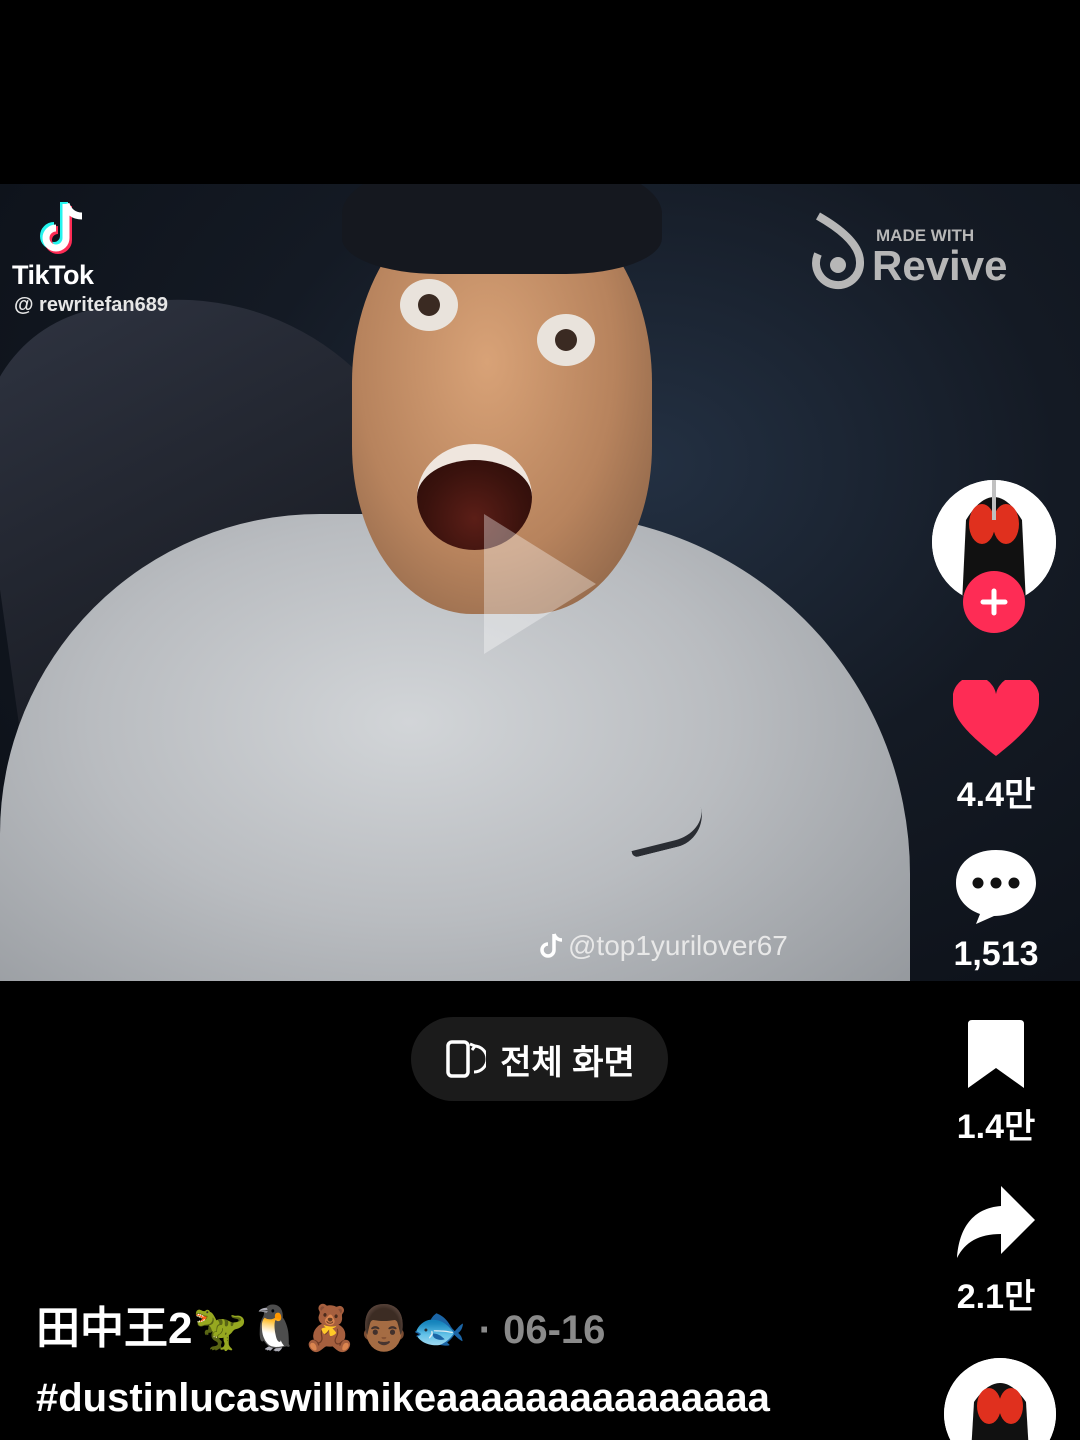  What do you see at coordinates (91, 305) in the screenshot?
I see `tiktok-watermark-username: @ rewritefan689` at bounding box center [91, 305].